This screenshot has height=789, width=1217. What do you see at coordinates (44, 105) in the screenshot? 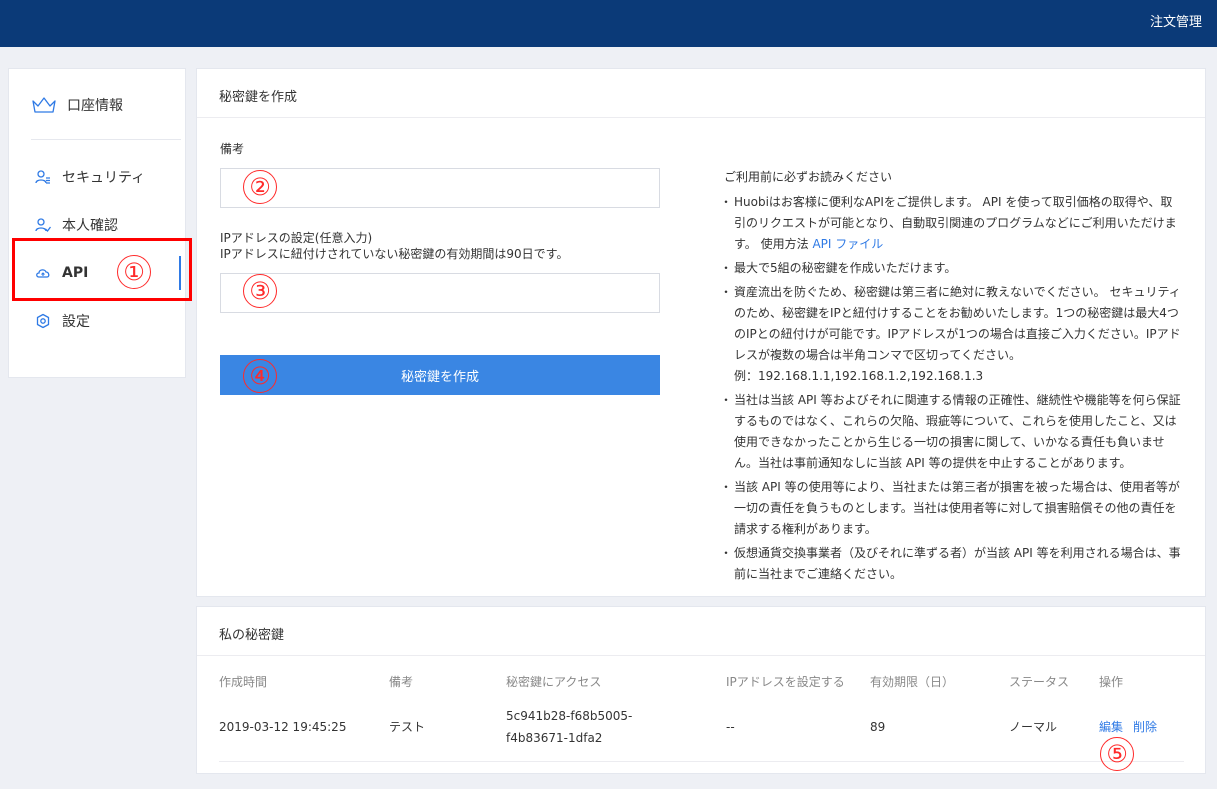
I see `crown-icon` at bounding box center [44, 105].